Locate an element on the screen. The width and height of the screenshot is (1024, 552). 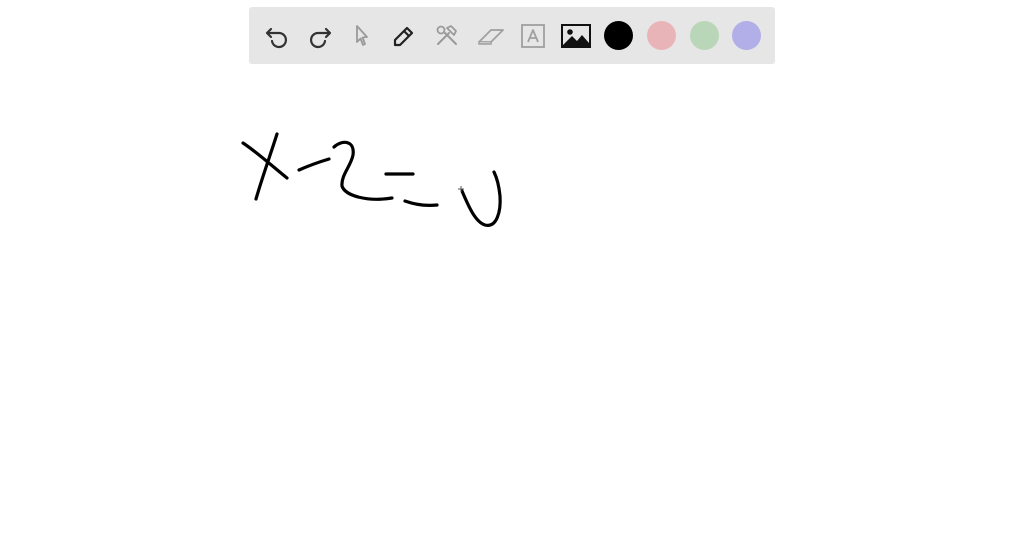
color-purple-swatch is located at coordinates (746, 35).